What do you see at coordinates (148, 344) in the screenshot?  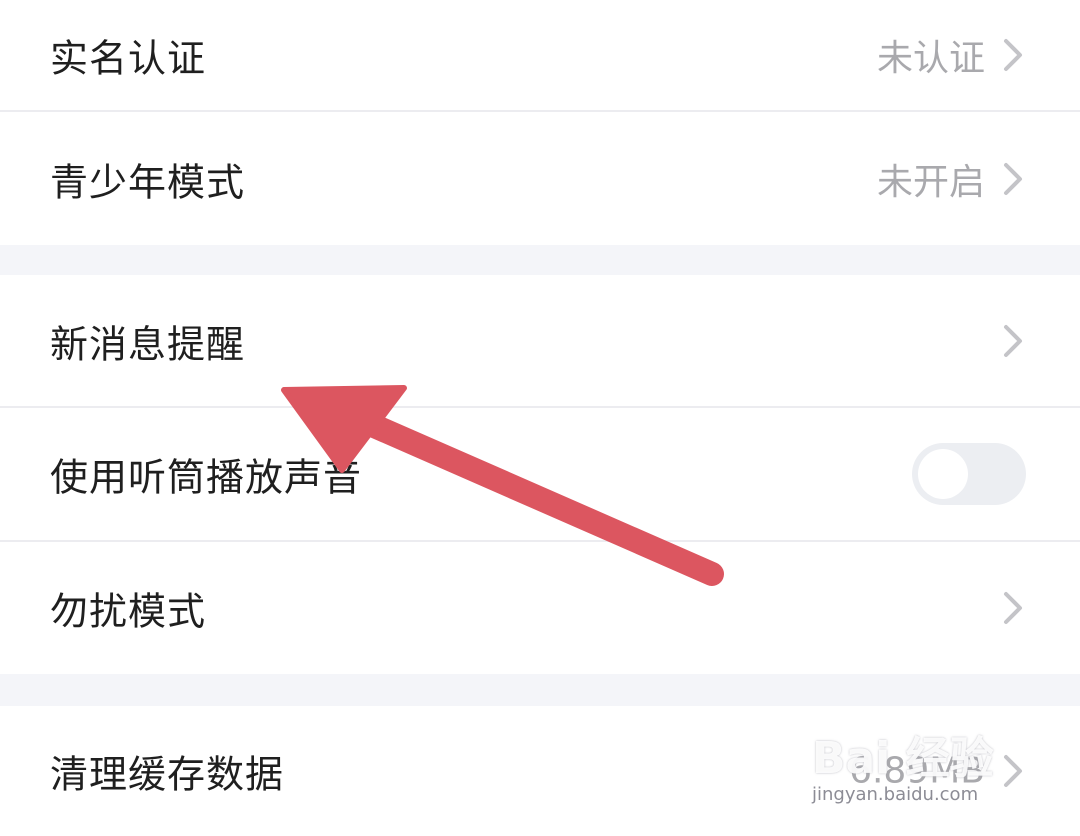 I see `setting-label: 新消息提醒` at bounding box center [148, 344].